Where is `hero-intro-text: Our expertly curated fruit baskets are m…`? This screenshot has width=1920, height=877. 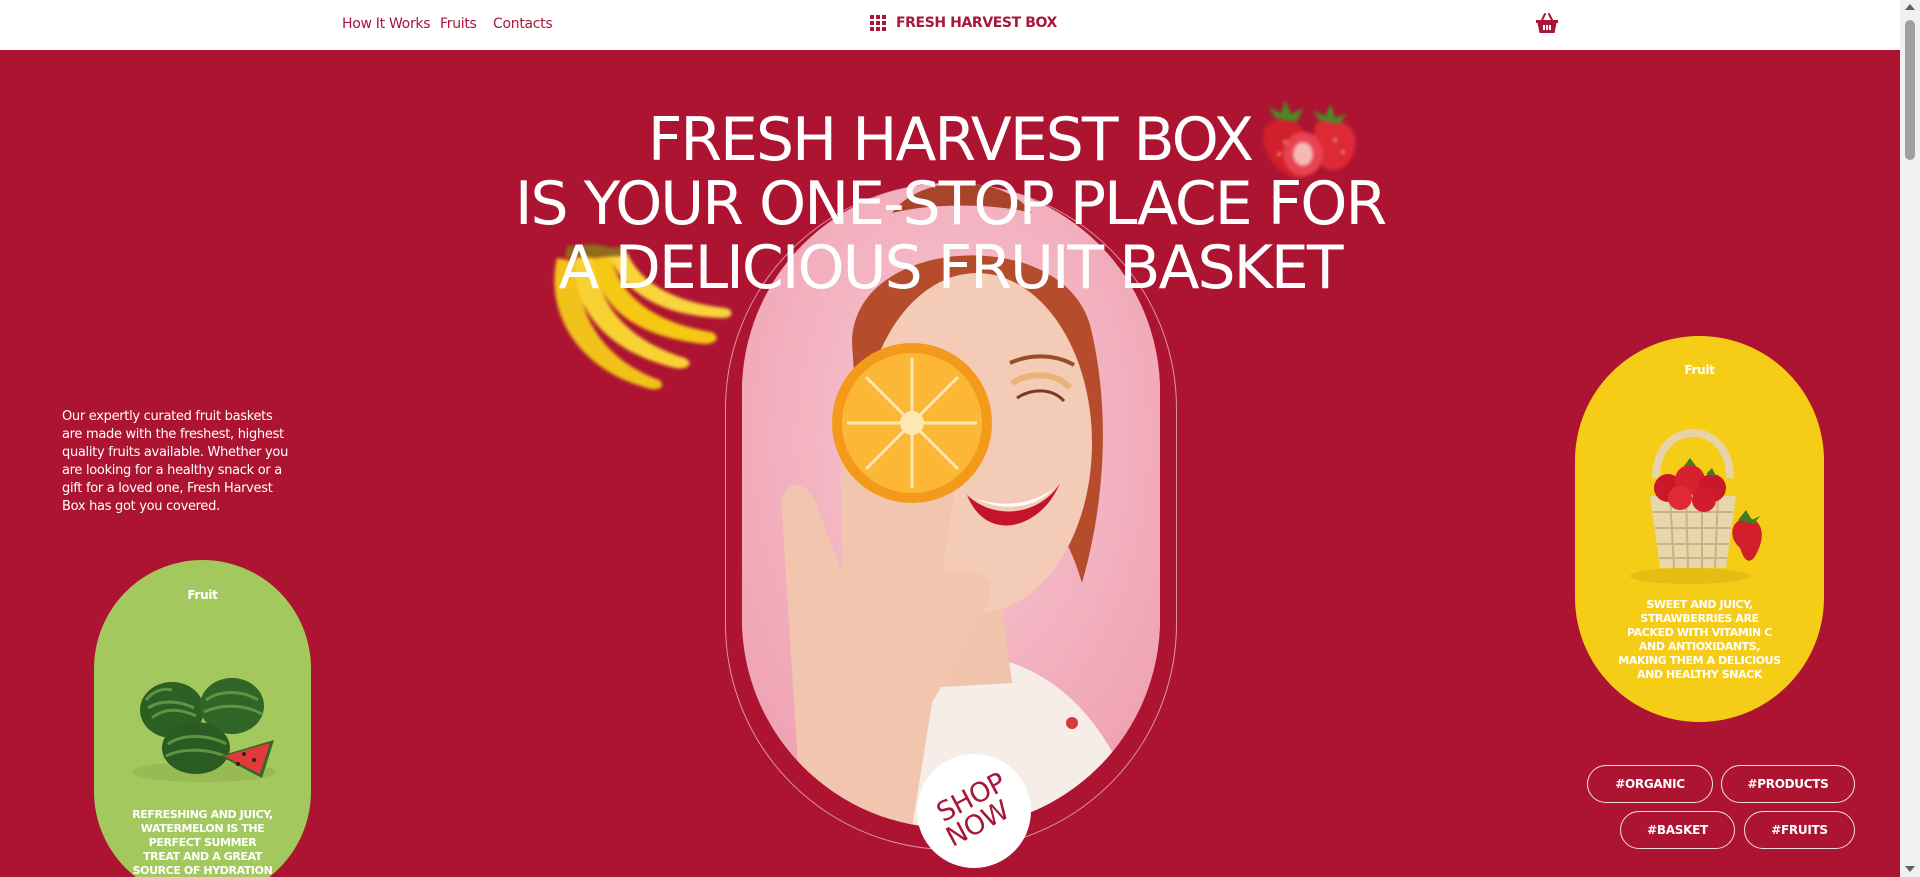 hero-intro-text: Our expertly curated fruit baskets are m… is located at coordinates (175, 461).